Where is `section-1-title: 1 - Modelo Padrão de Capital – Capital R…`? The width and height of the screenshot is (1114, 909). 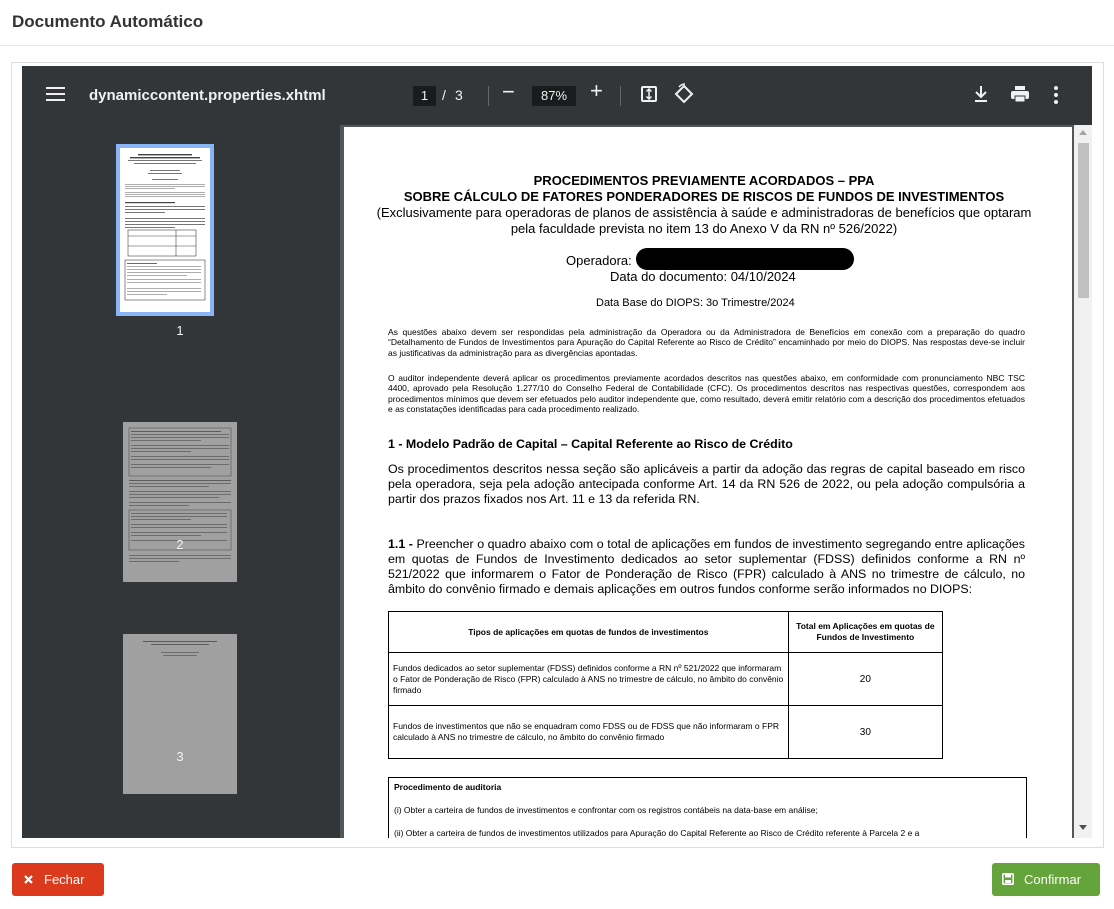 section-1-title: 1 - Modelo Padrão de Capital – Capital R… is located at coordinates (590, 444).